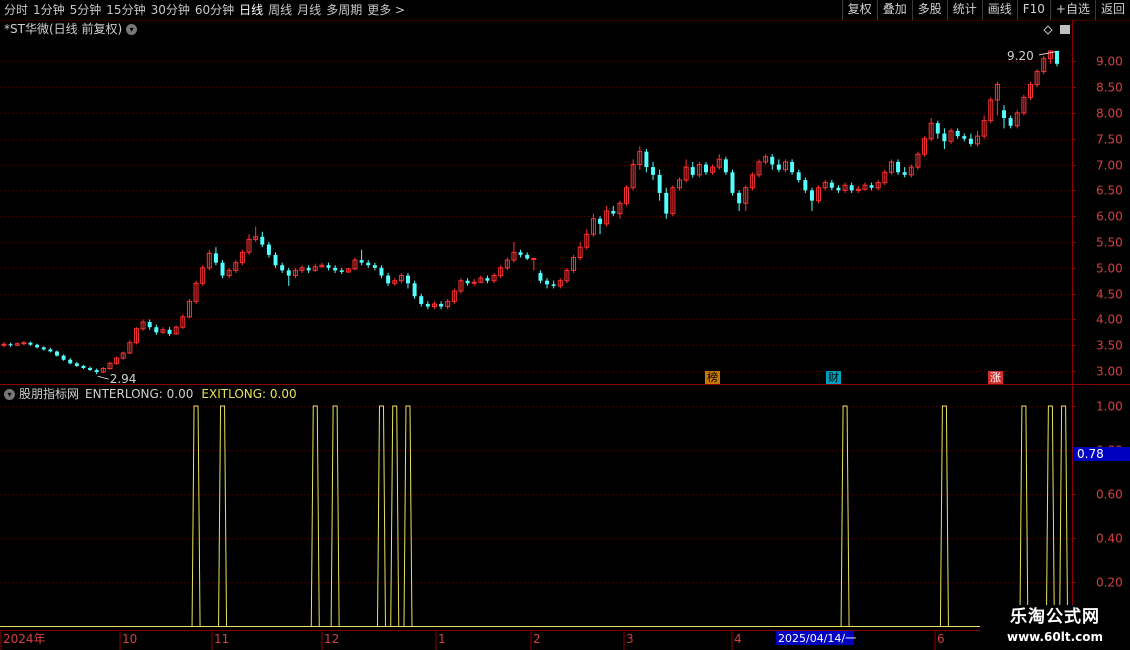 This screenshot has width=1130, height=650. I want to click on time-axis-label: 4, so click(738, 639).